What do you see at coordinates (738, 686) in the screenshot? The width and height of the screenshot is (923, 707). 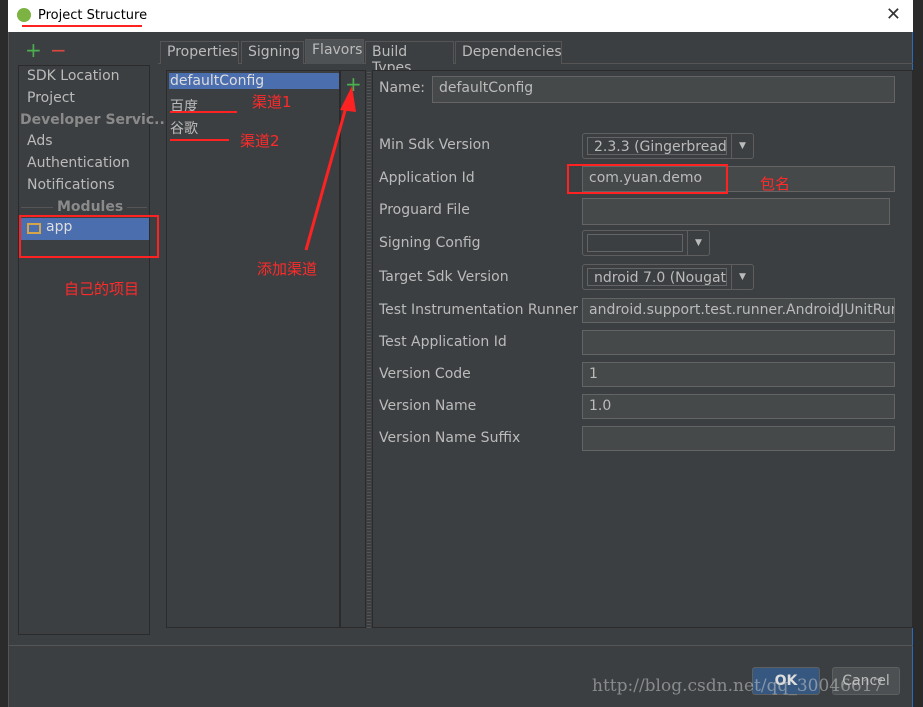 I see `watermark: http://blog.csdn.net/qq_30046617` at bounding box center [738, 686].